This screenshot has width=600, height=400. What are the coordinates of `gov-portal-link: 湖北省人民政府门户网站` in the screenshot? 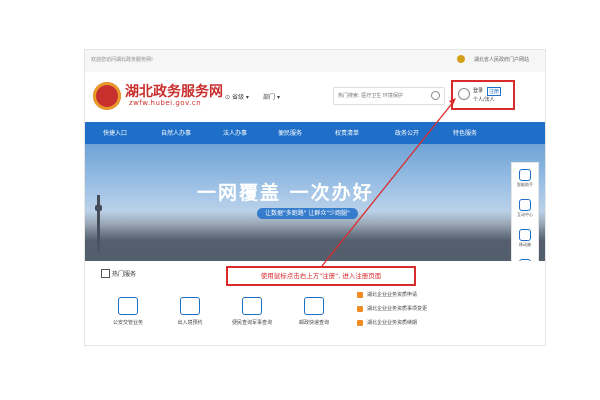 It's located at (501, 59).